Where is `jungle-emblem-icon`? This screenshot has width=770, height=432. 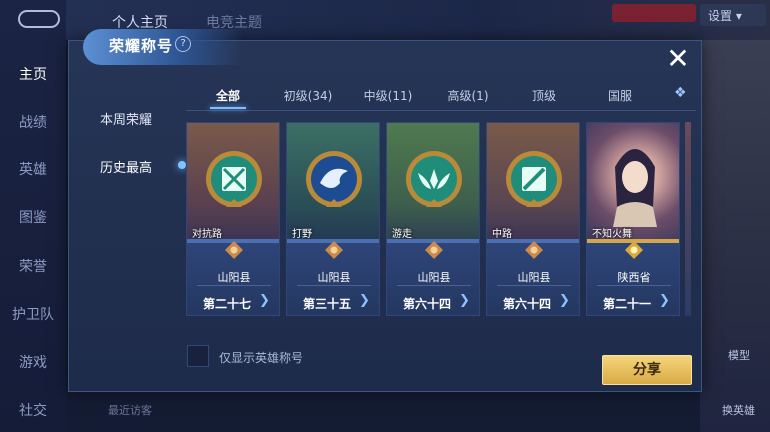 jungle-emblem-icon is located at coordinates (334, 179).